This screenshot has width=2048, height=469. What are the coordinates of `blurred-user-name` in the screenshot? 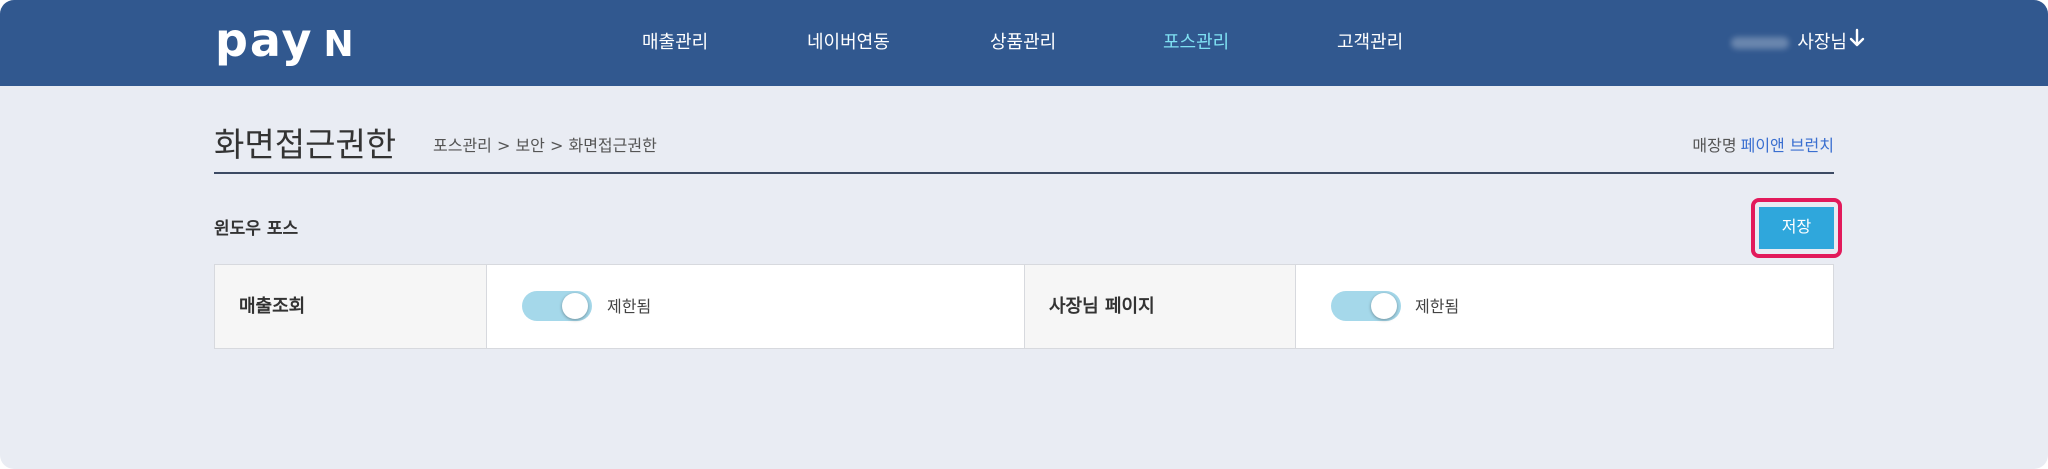 It's located at (1760, 43).